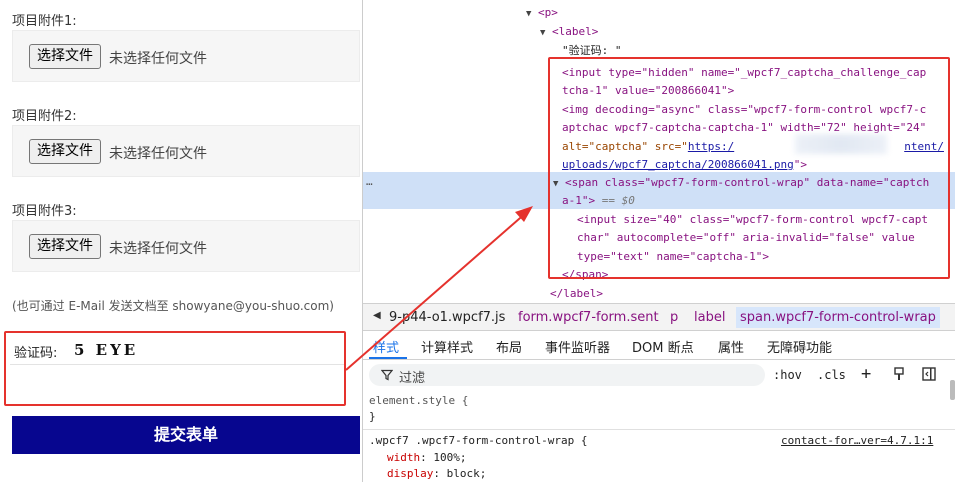 Image resolution: width=955 pixels, height=482 pixels. I want to click on styles-tabs: 样式 计算样式 布局 事件监听器 DOM 断点 属性 无障碍功能, so click(659, 345).